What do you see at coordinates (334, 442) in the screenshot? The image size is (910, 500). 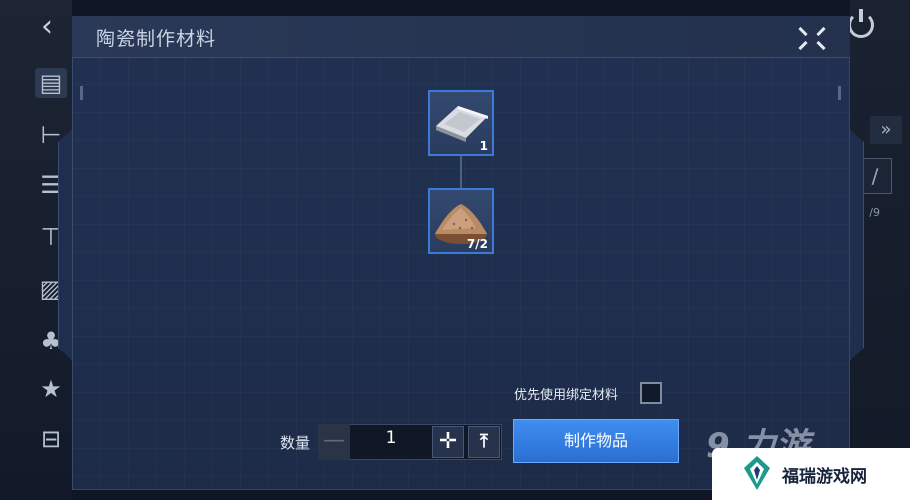 I see `decrease-button: —` at bounding box center [334, 442].